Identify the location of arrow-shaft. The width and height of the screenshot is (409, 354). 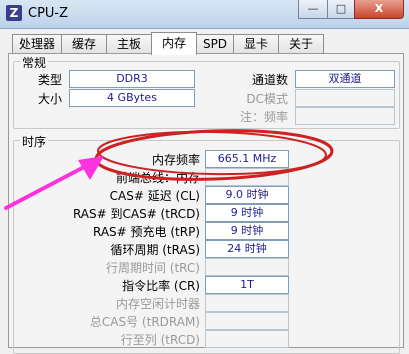
(46, 187).